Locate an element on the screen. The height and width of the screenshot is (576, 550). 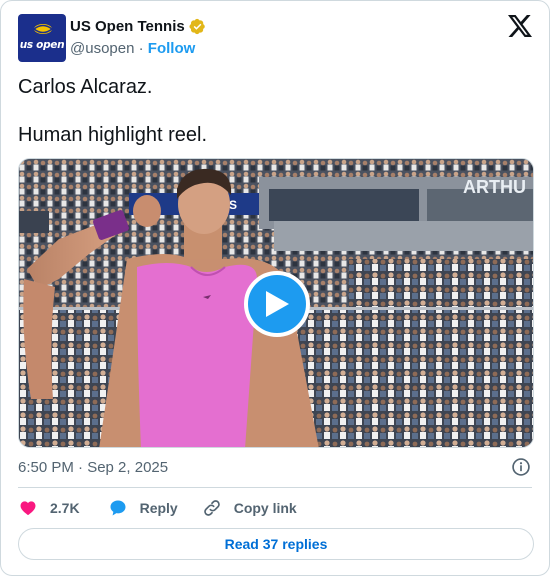
author-name-row: US Open Tennis is located at coordinates (138, 26).